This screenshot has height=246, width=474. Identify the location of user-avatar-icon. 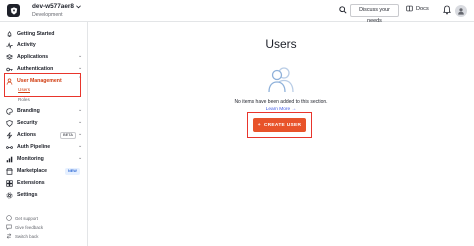
(461, 11).